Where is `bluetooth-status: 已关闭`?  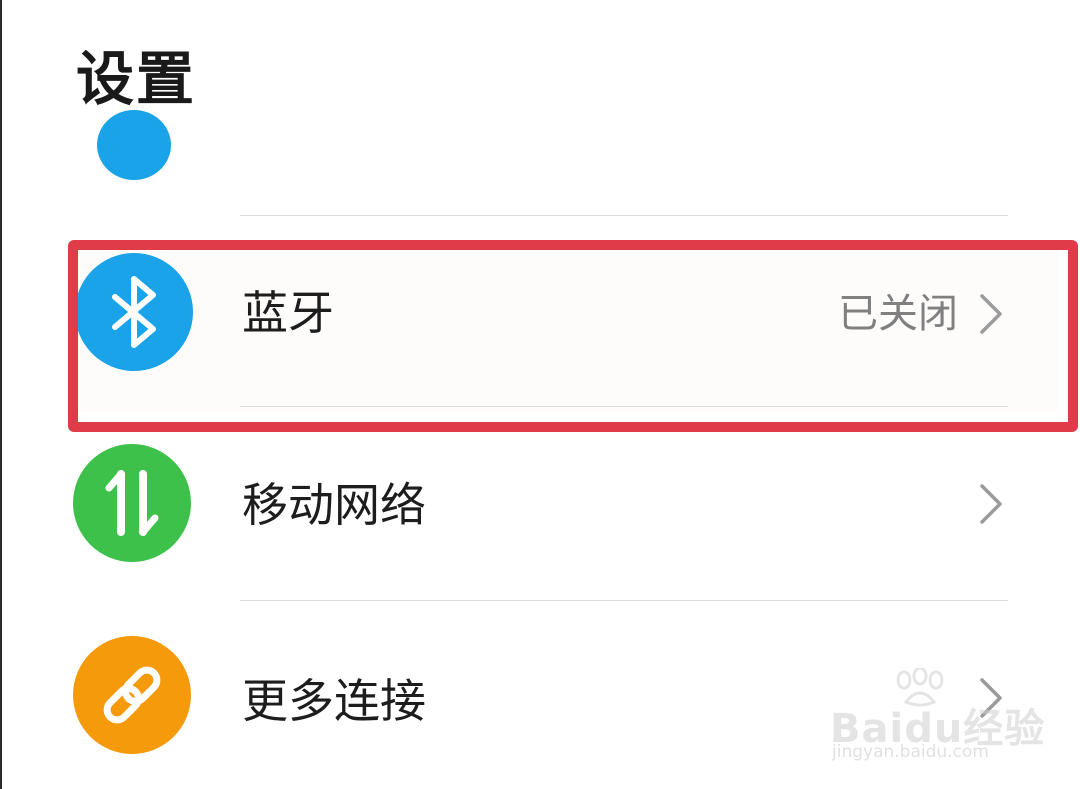
bluetooth-status: 已关闭 is located at coordinates (898, 314).